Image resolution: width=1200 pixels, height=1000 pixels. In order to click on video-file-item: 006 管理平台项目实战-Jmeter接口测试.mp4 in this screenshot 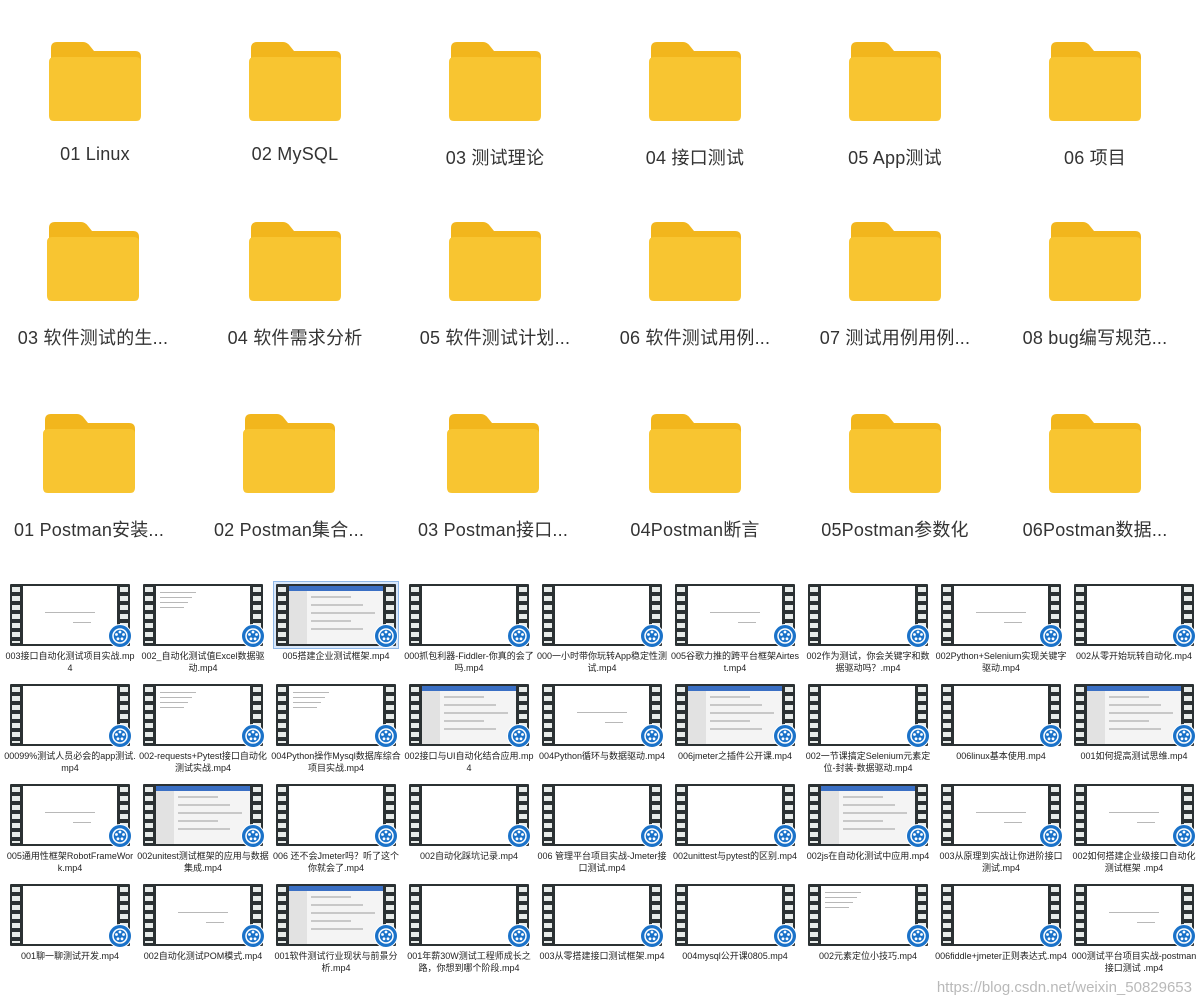, I will do `click(602, 832)`.